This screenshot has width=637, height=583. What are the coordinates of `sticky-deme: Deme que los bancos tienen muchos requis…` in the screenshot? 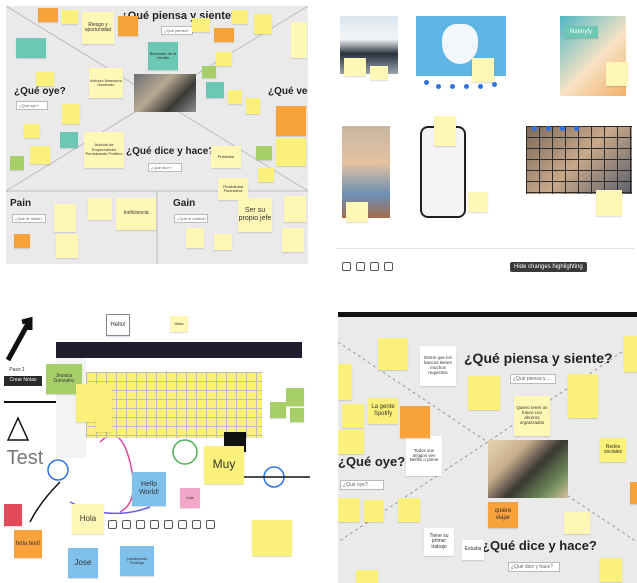 It's located at (438, 366).